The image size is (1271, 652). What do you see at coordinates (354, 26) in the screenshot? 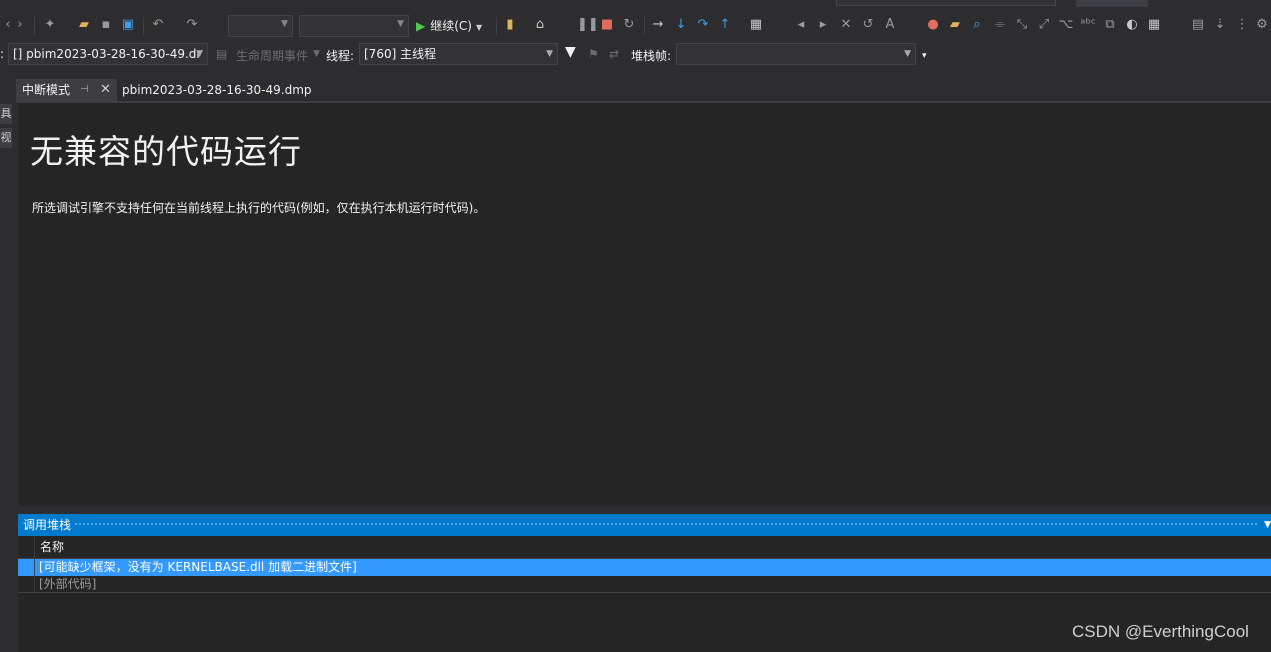
I see `platform-dropdown: ▼` at bounding box center [354, 26].